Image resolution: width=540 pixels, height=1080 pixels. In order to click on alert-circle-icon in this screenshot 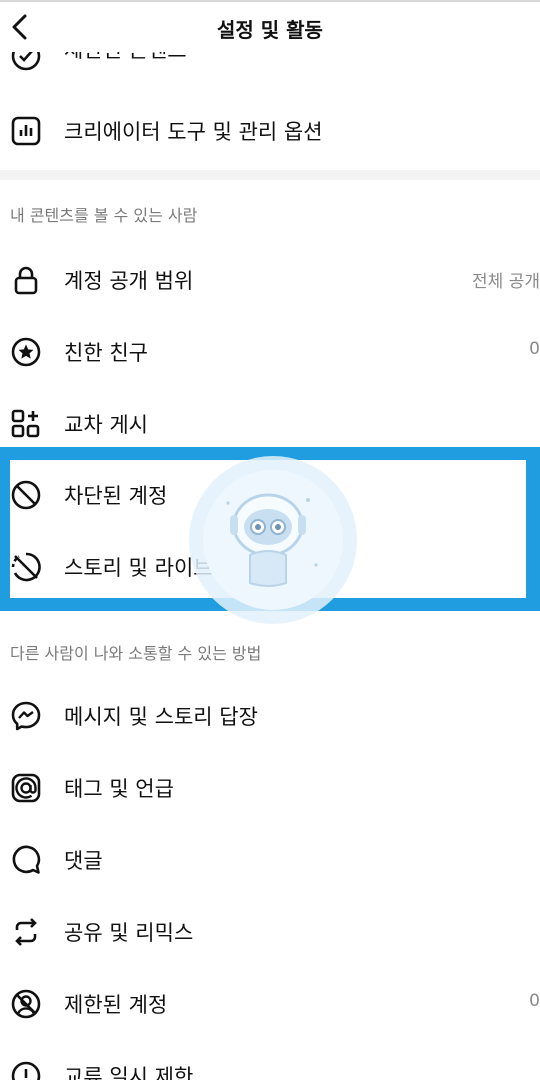, I will do `click(26, 1070)`.